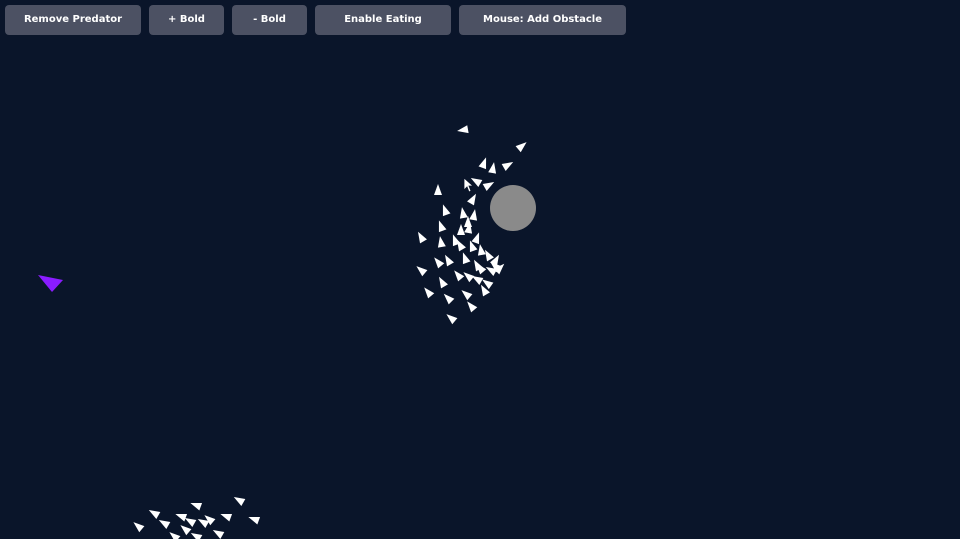 The width and height of the screenshot is (960, 539). Describe the element at coordinates (73, 20) in the screenshot. I see `remove-predator-button: Remove Predator` at that location.